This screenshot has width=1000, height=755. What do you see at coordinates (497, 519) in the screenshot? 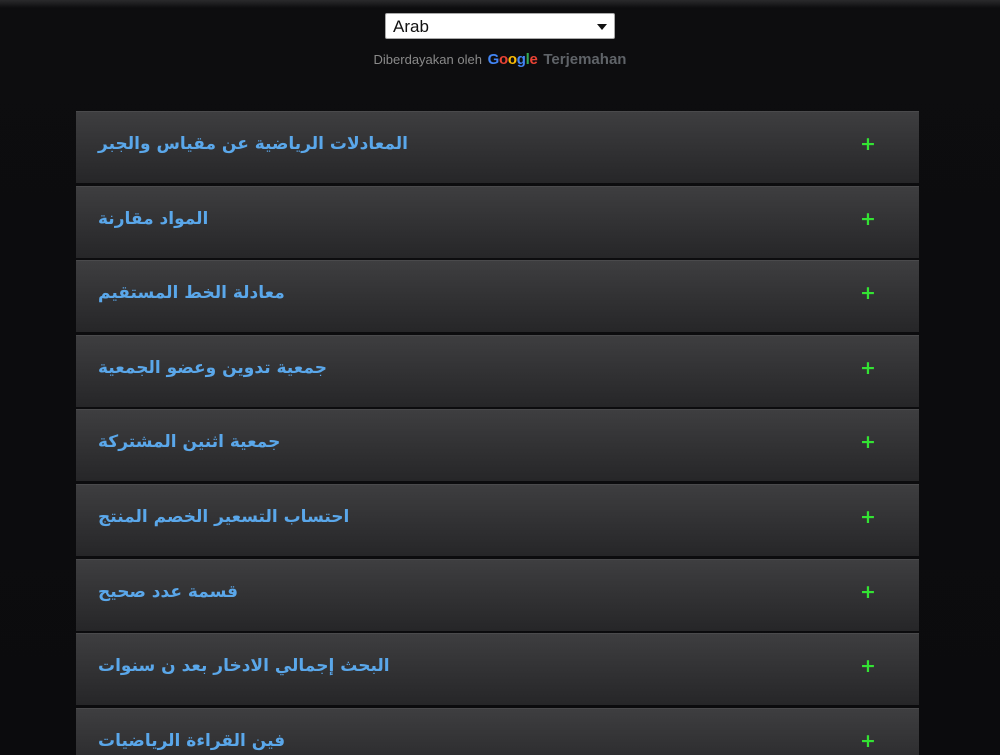
I see `accordion-item: احتساب التسعير الخصم المنتج +` at bounding box center [497, 519].